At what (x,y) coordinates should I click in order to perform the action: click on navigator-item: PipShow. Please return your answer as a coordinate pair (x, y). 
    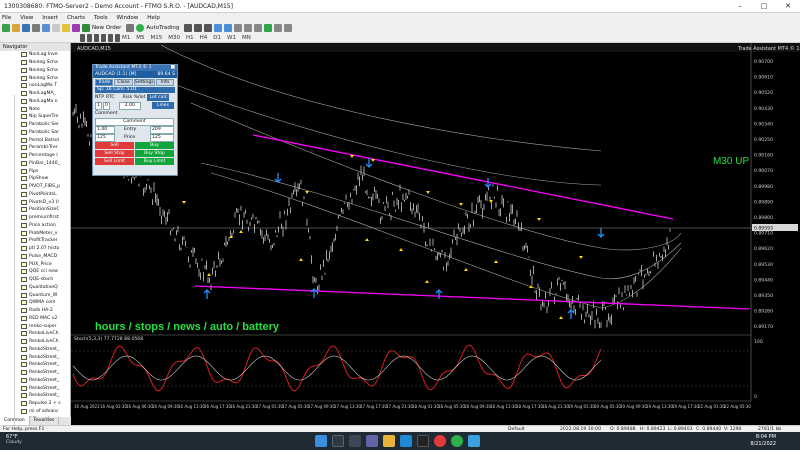
    Looking at the image, I should click on (35, 179).